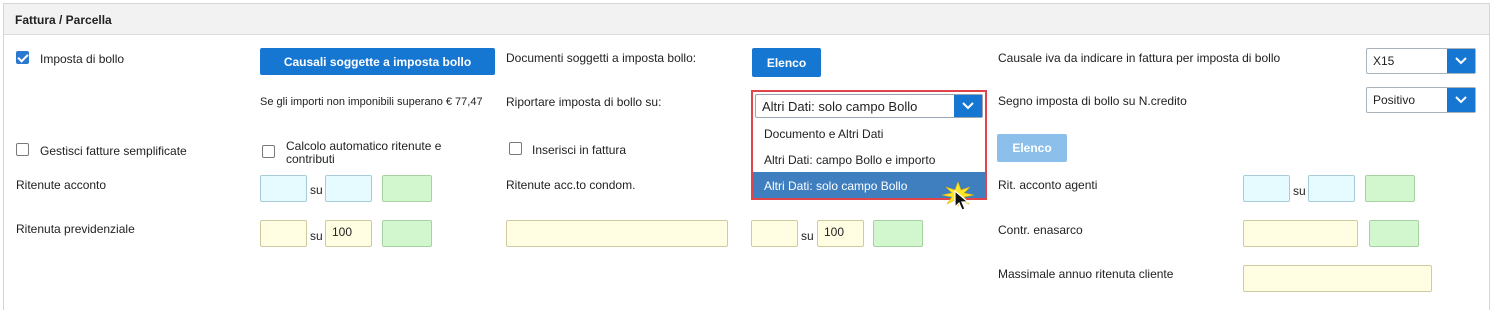  What do you see at coordinates (364, 146) in the screenshot?
I see `calcolo-automatico-label-1: Calcolo automatico ritenute e` at bounding box center [364, 146].